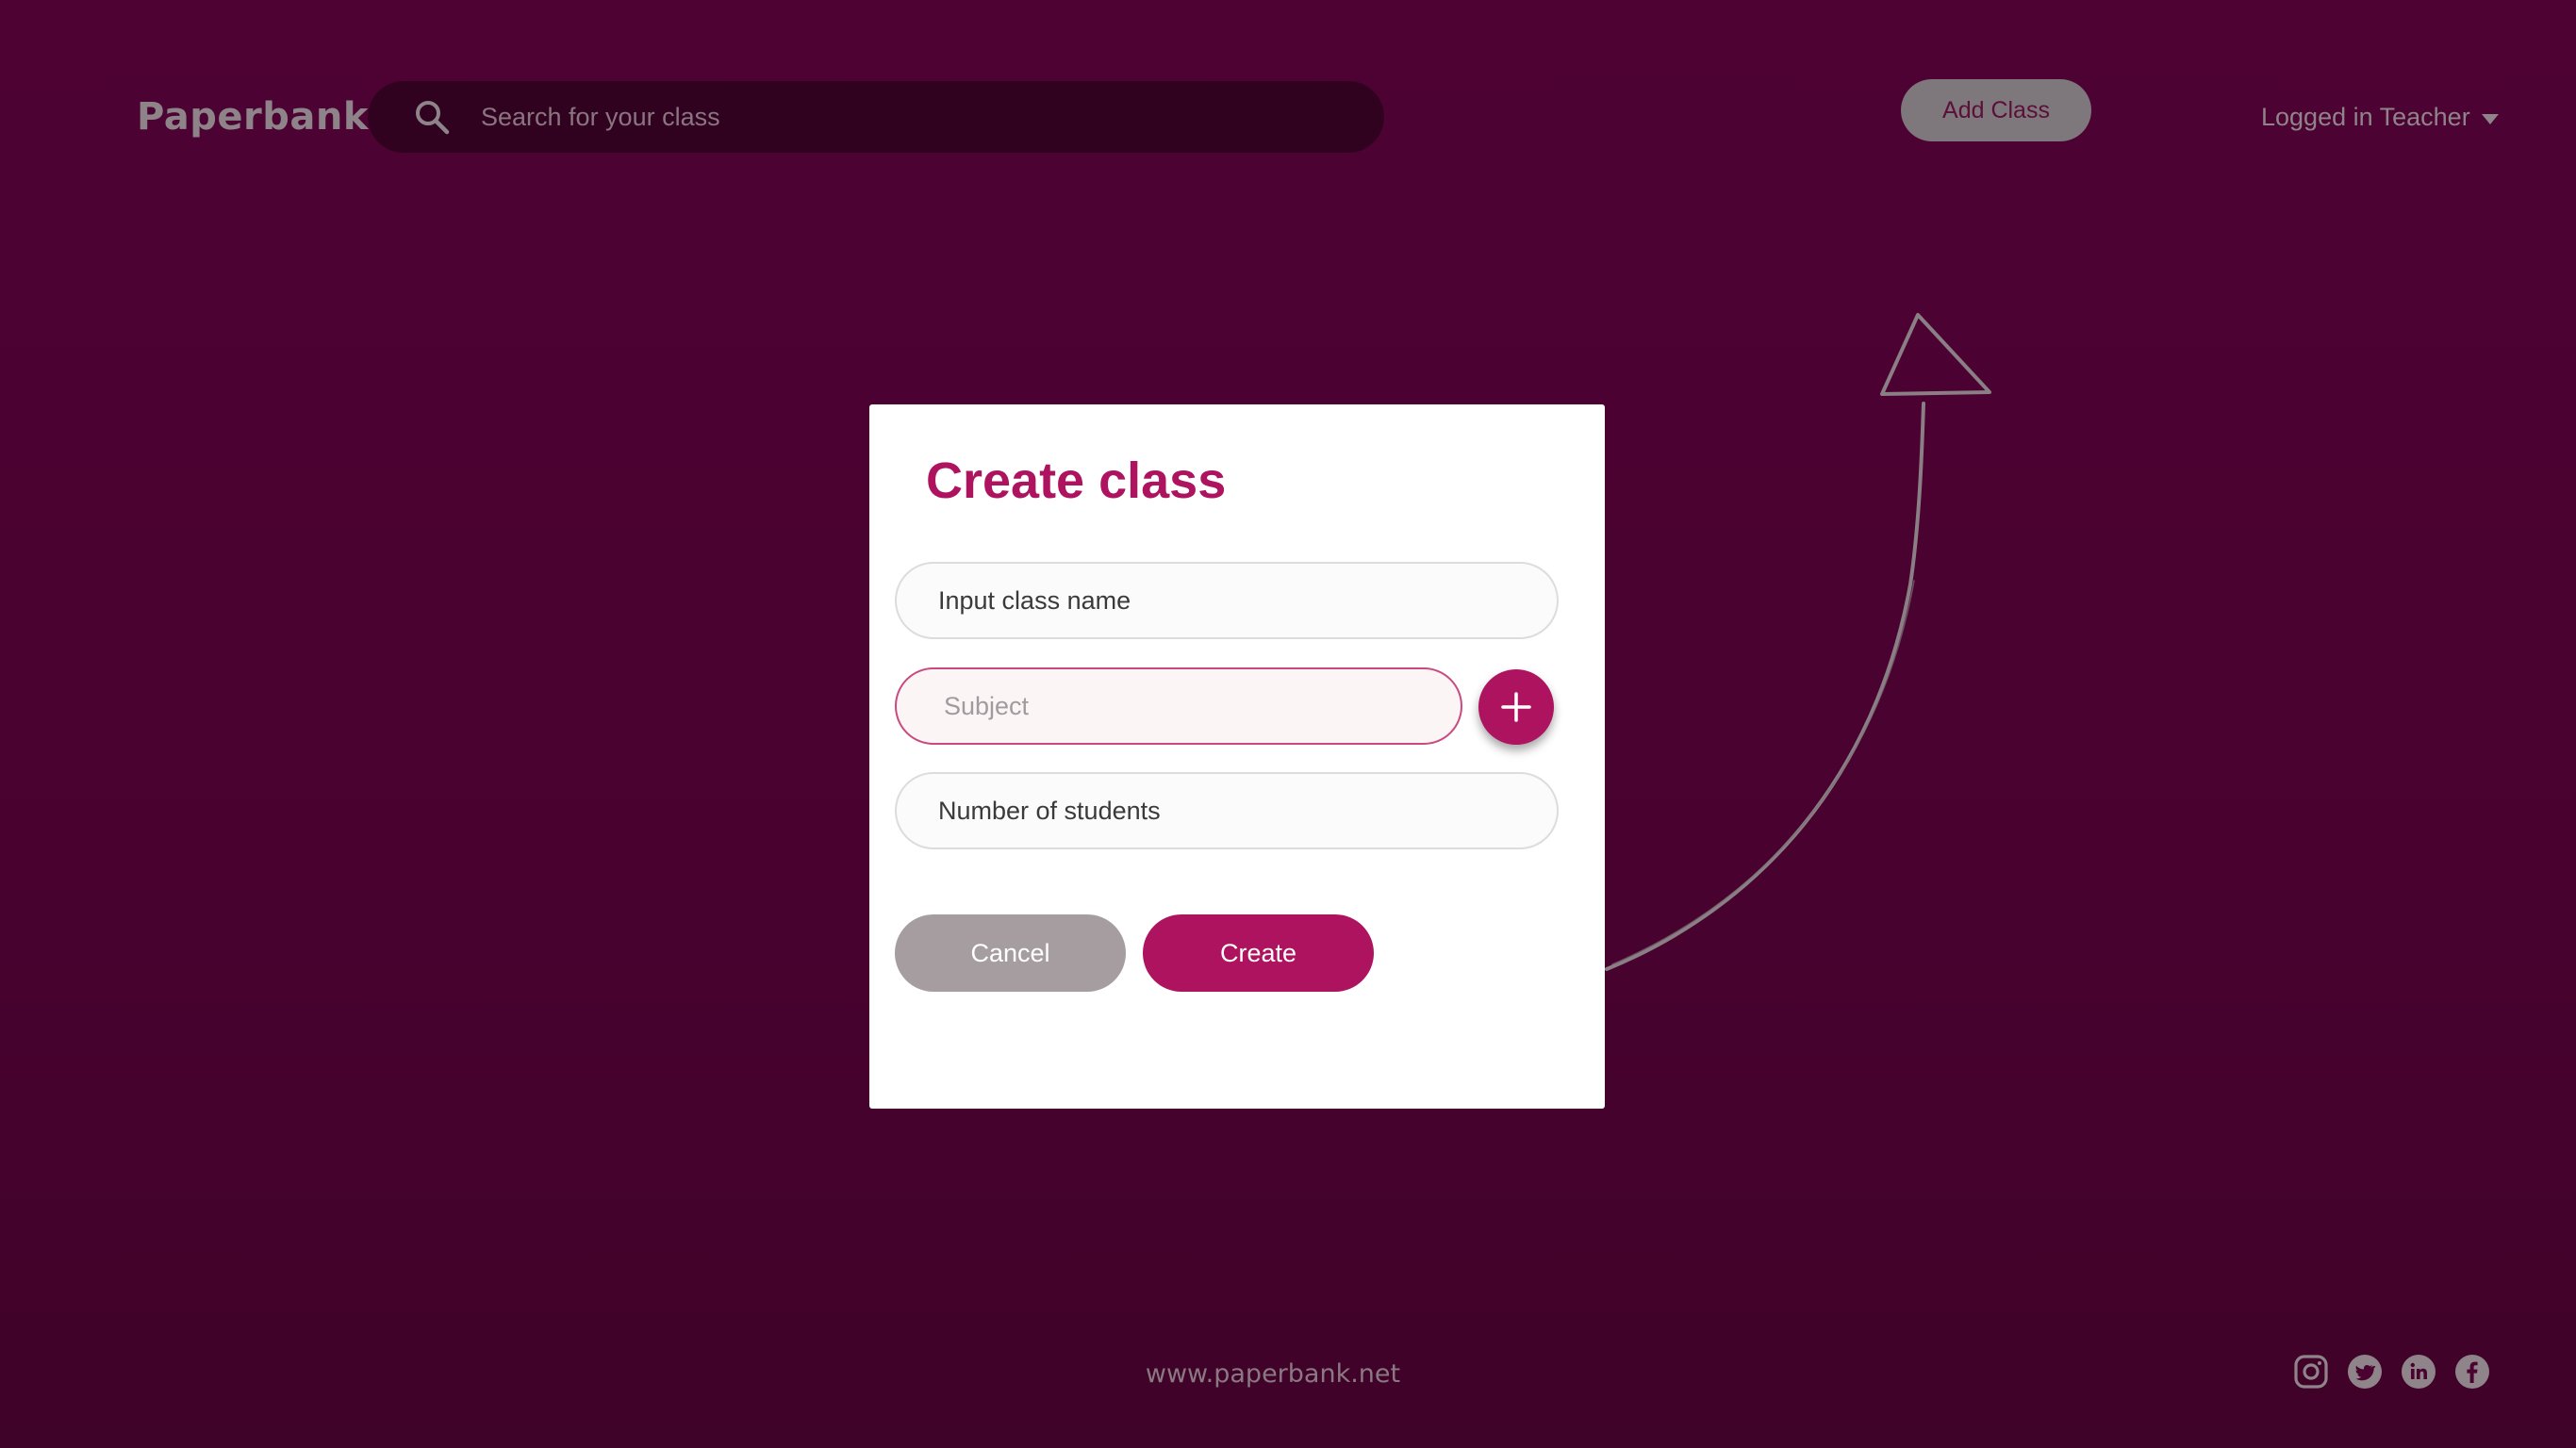 Image resolution: width=2576 pixels, height=1448 pixels. What do you see at coordinates (1237, 756) in the screenshot?
I see `create-class-modal: Create class Cancel Create` at bounding box center [1237, 756].